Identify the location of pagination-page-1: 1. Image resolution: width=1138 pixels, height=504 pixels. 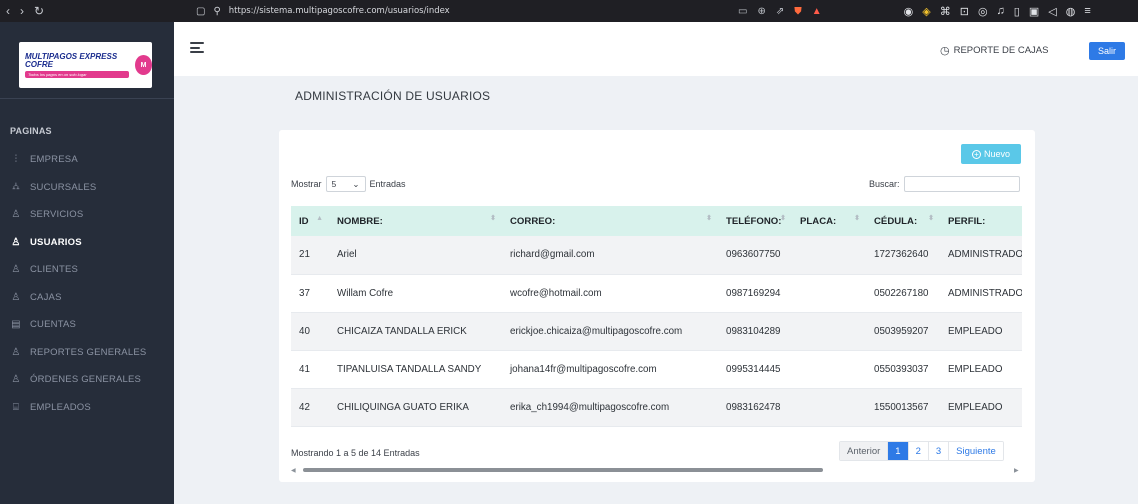
(898, 451).